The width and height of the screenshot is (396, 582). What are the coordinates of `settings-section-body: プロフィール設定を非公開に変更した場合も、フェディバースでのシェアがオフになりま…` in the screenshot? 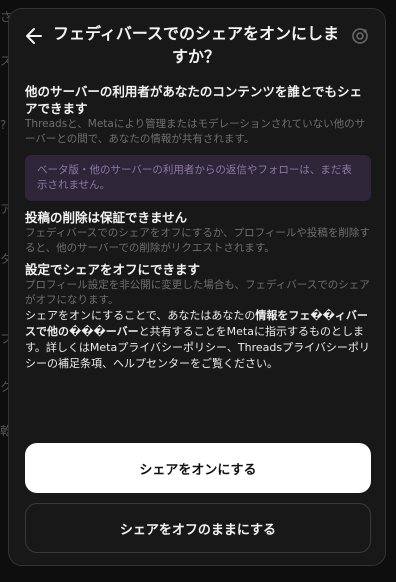 It's located at (197, 292).